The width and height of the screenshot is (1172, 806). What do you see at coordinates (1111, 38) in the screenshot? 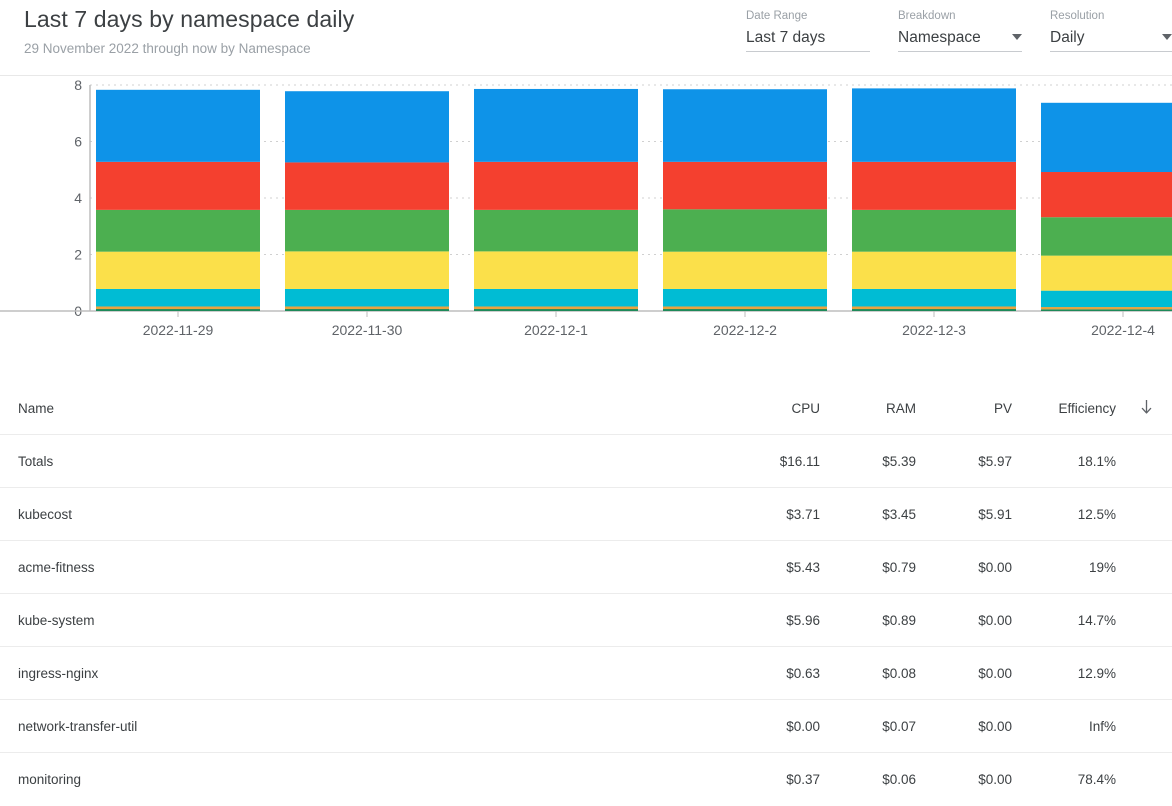
I see `resolution-field: Daily` at bounding box center [1111, 38].